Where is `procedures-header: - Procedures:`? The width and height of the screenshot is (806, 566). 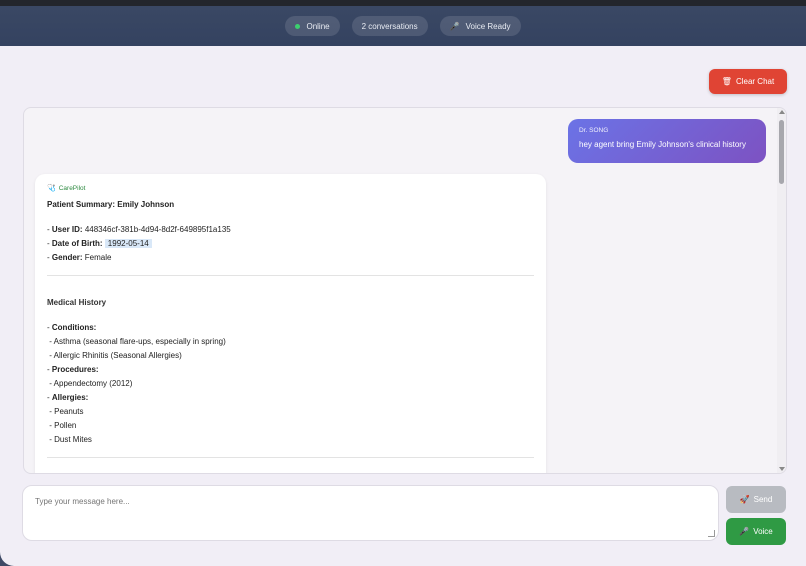
procedures-header: - Procedures: is located at coordinates (73, 369).